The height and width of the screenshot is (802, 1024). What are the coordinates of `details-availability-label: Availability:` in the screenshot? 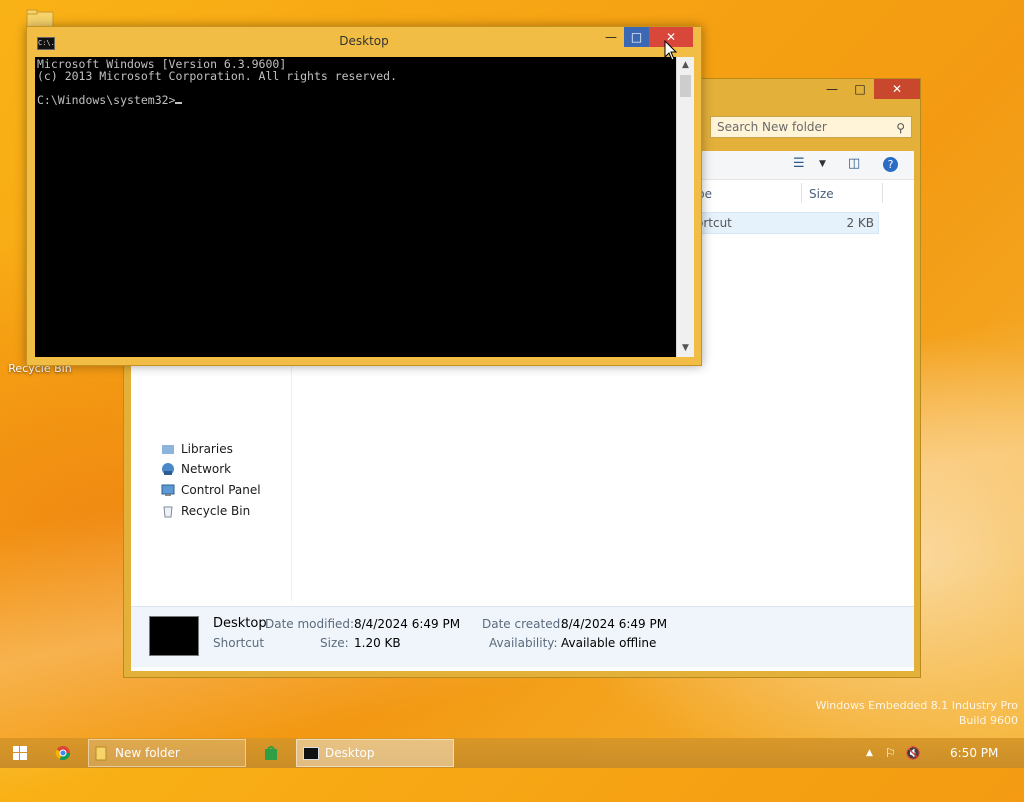 It's located at (523, 643).